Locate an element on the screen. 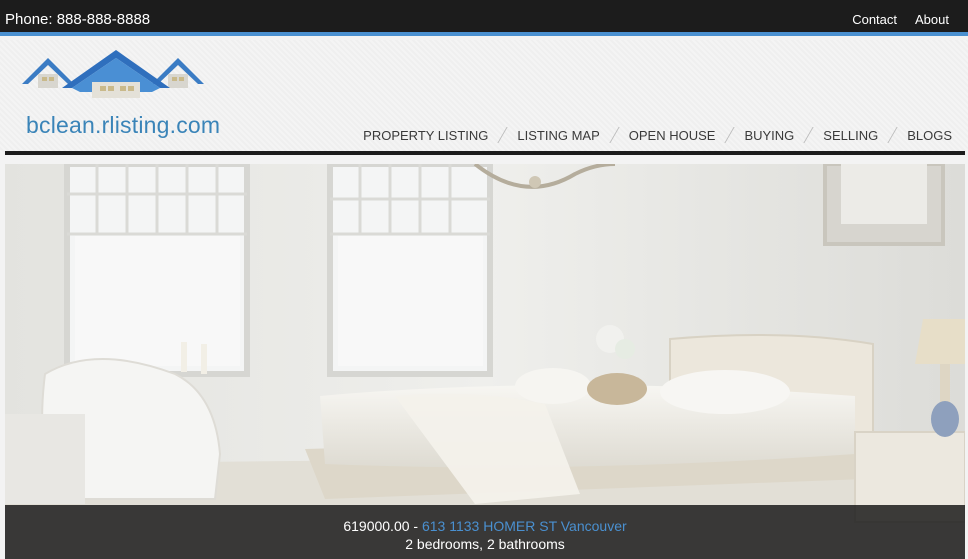 The image size is (968, 559). nav-open-house: OPEN HOUSE is located at coordinates (672, 135).